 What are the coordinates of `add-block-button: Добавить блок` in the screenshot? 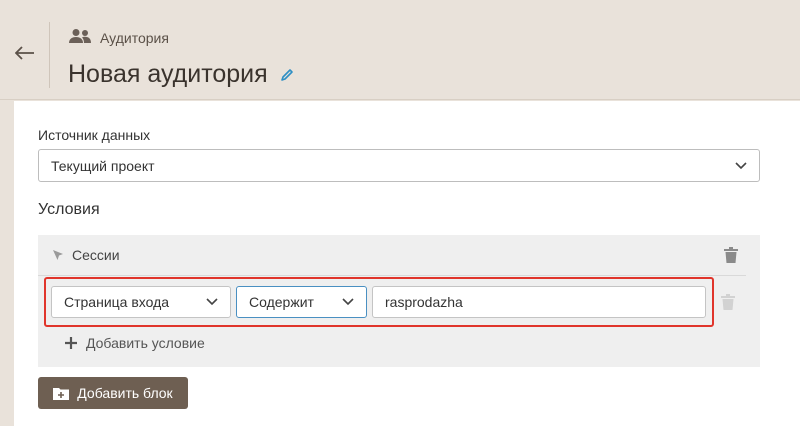 It's located at (113, 393).